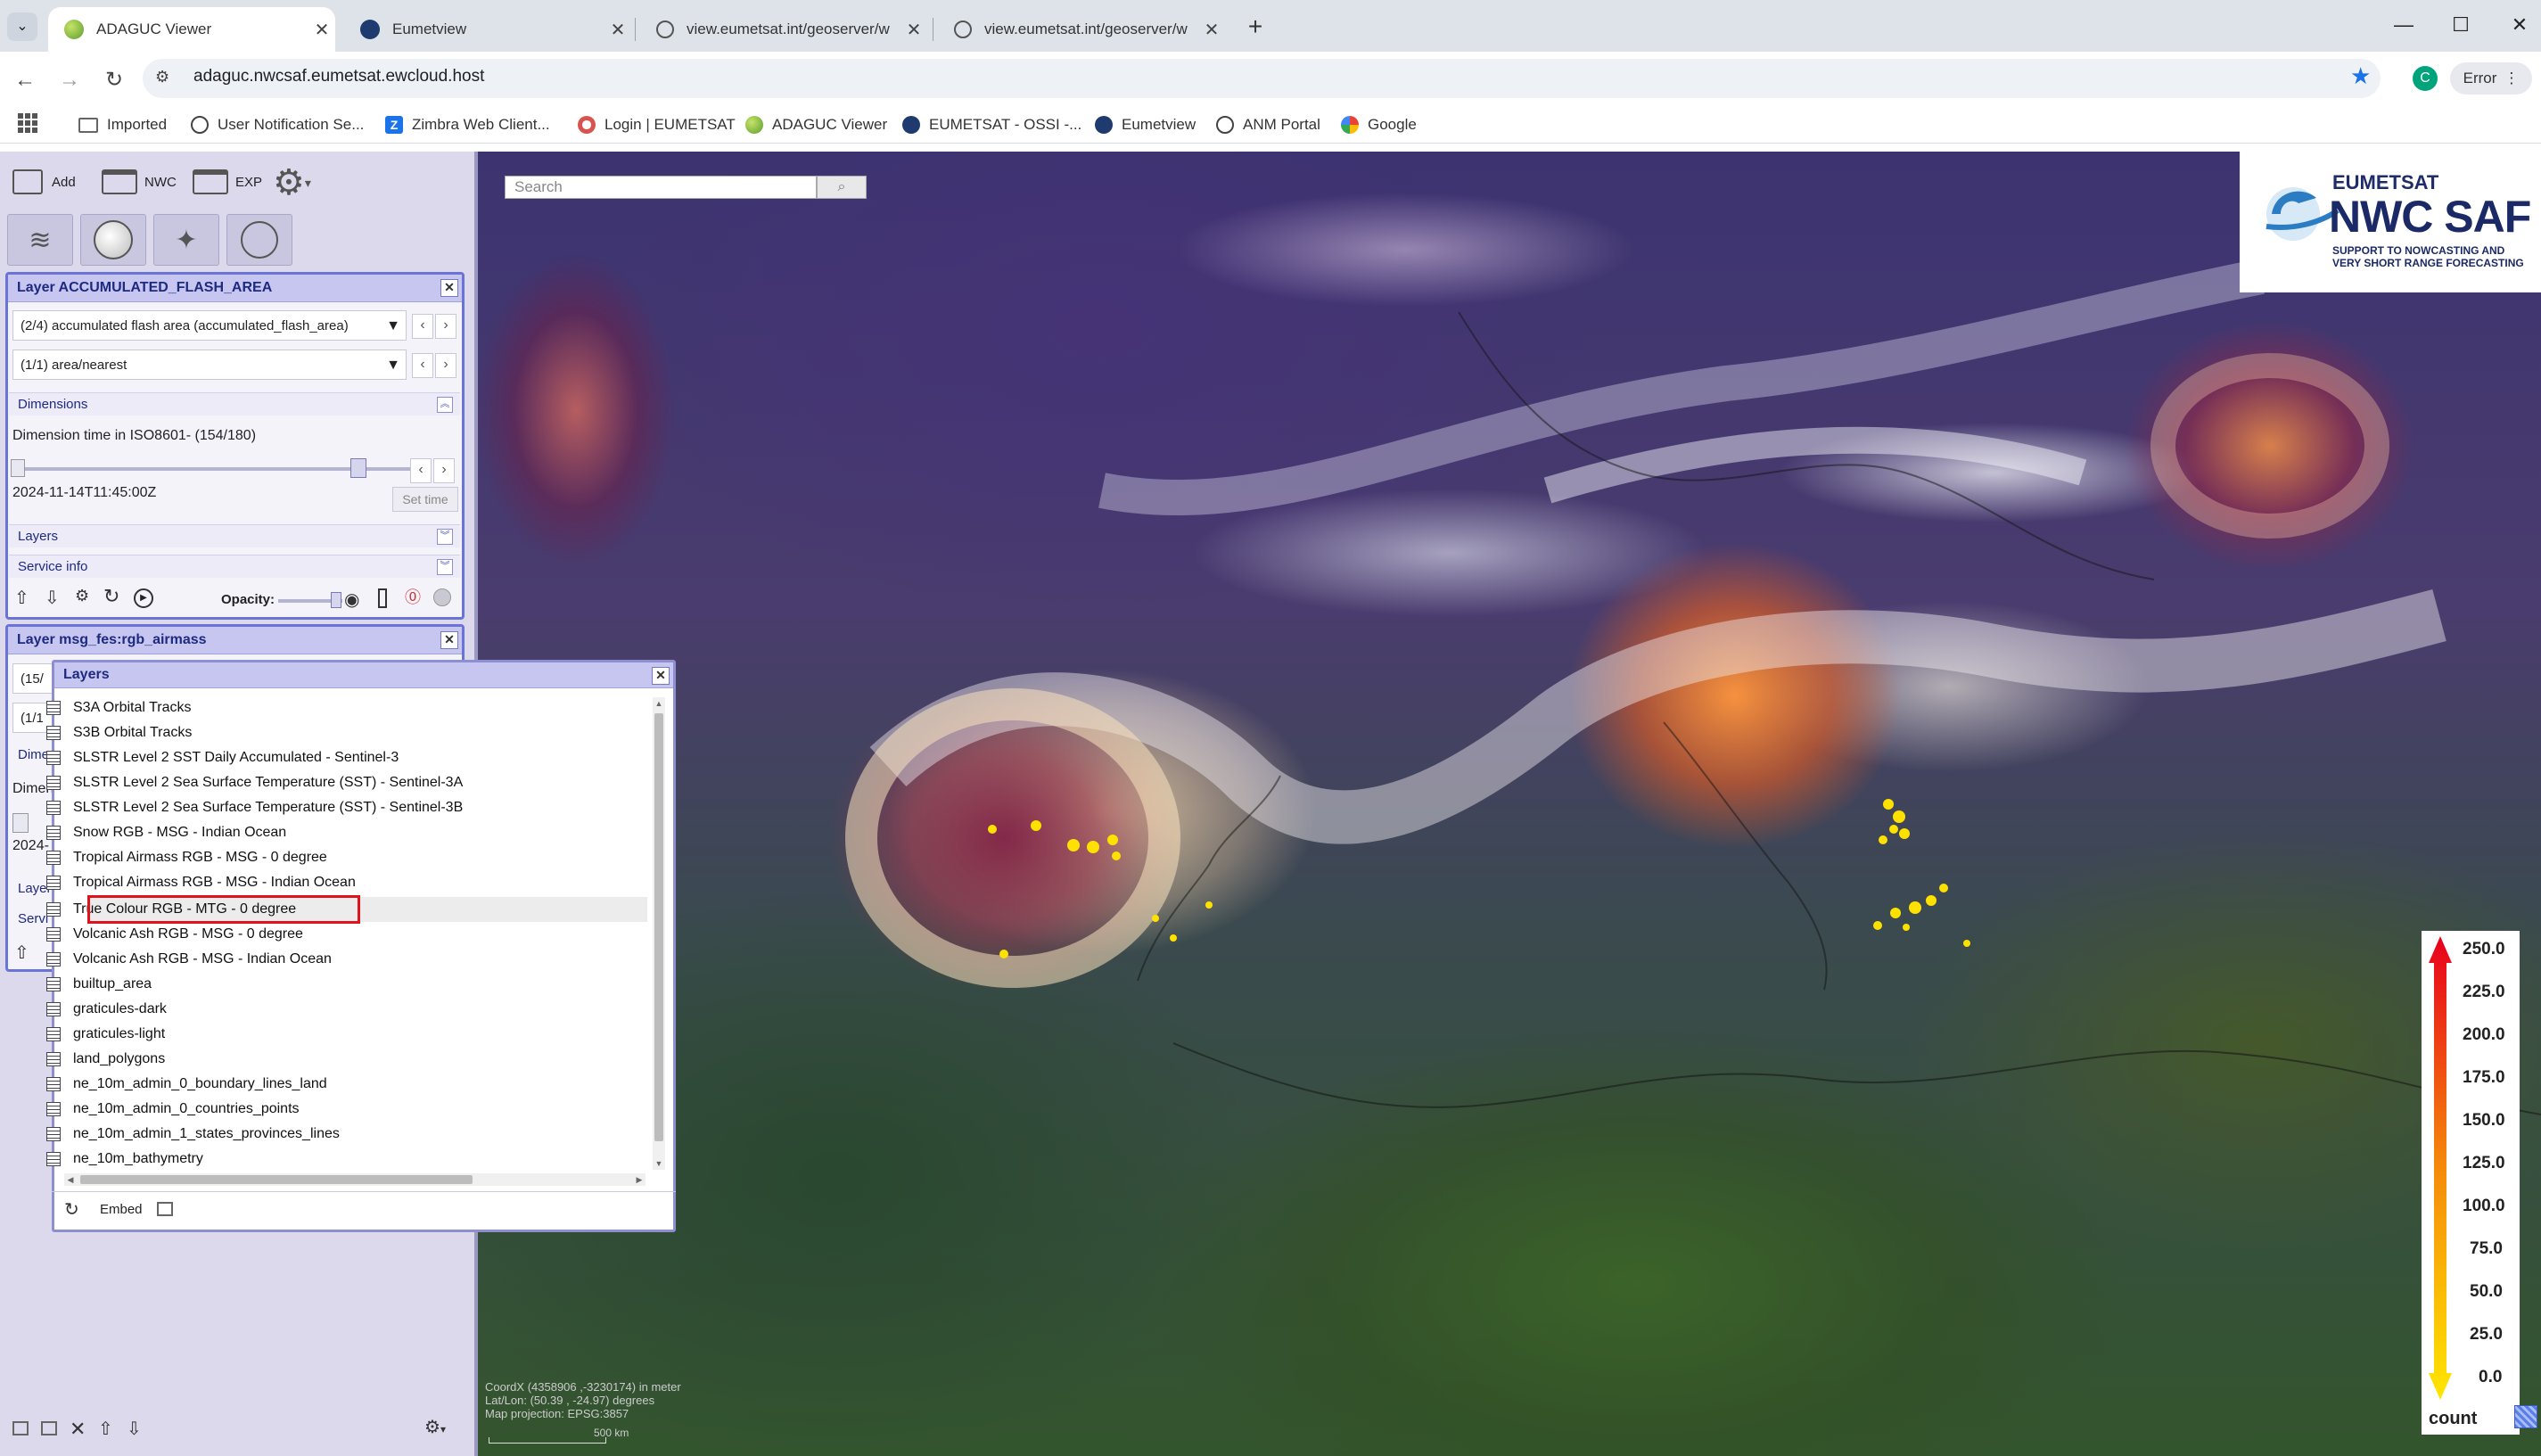 The width and height of the screenshot is (2541, 1456). What do you see at coordinates (143, 598) in the screenshot?
I see `play-icon: ▶` at bounding box center [143, 598].